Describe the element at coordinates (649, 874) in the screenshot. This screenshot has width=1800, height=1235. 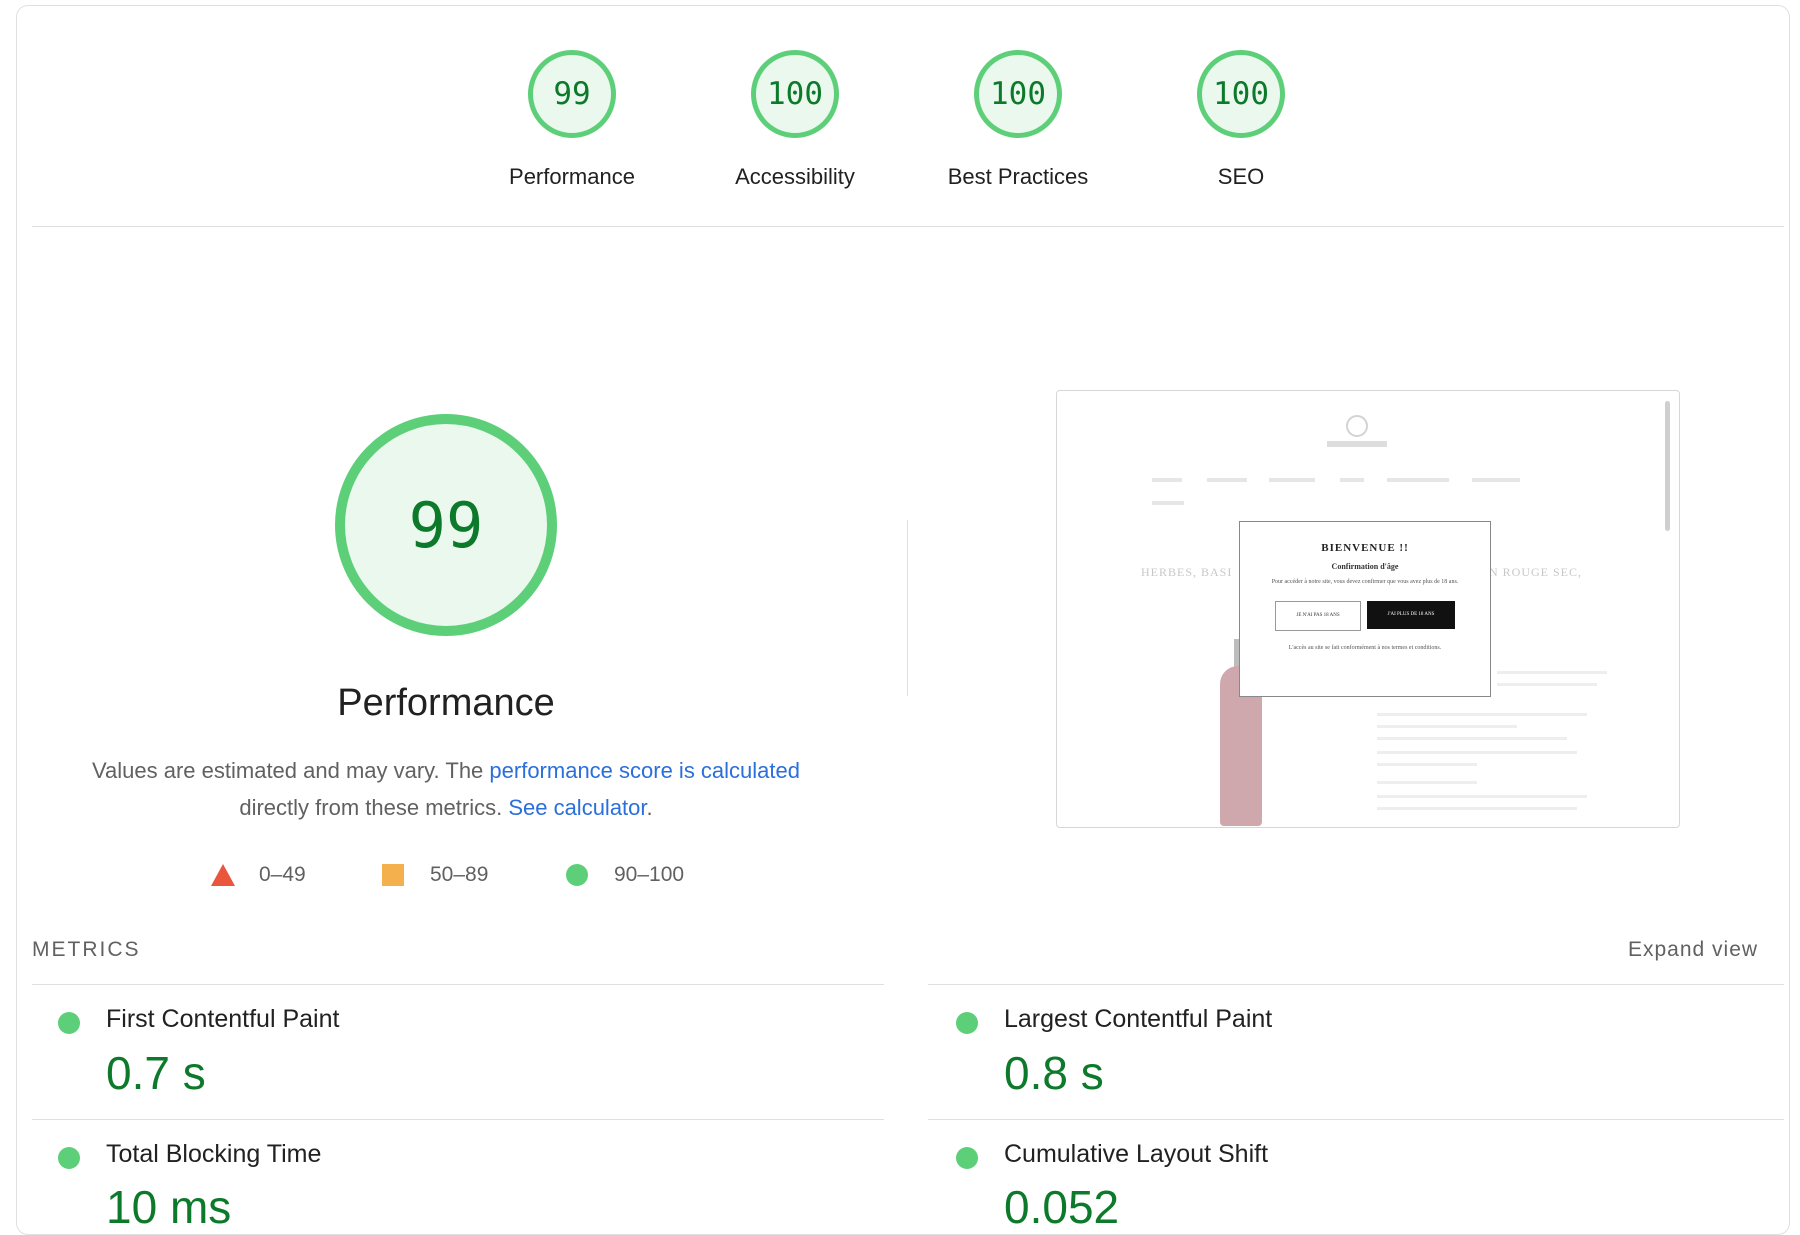
I see `legend-label: 90–100` at that location.